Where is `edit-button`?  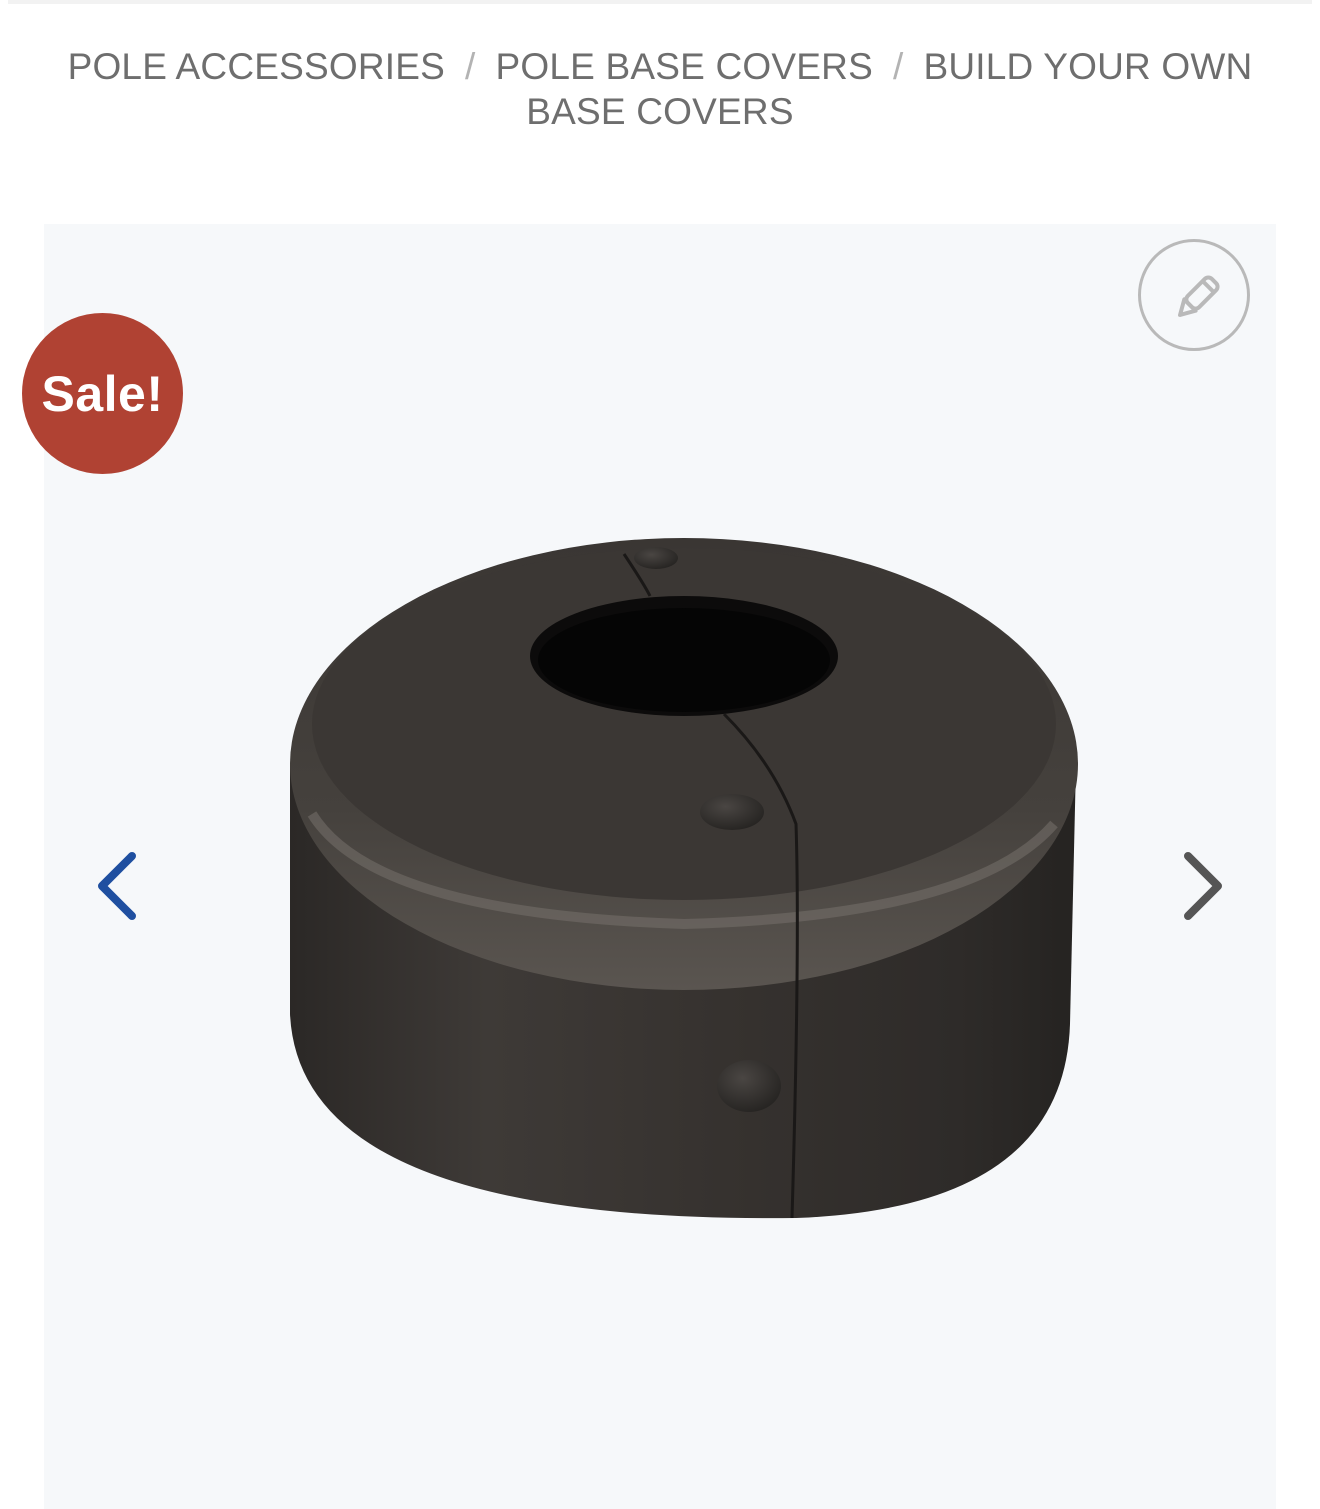 edit-button is located at coordinates (1194, 295).